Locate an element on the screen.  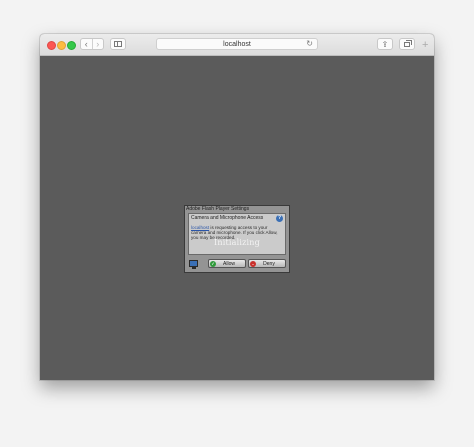
navigation-buttons: ‹ › is located at coordinates (92, 44).